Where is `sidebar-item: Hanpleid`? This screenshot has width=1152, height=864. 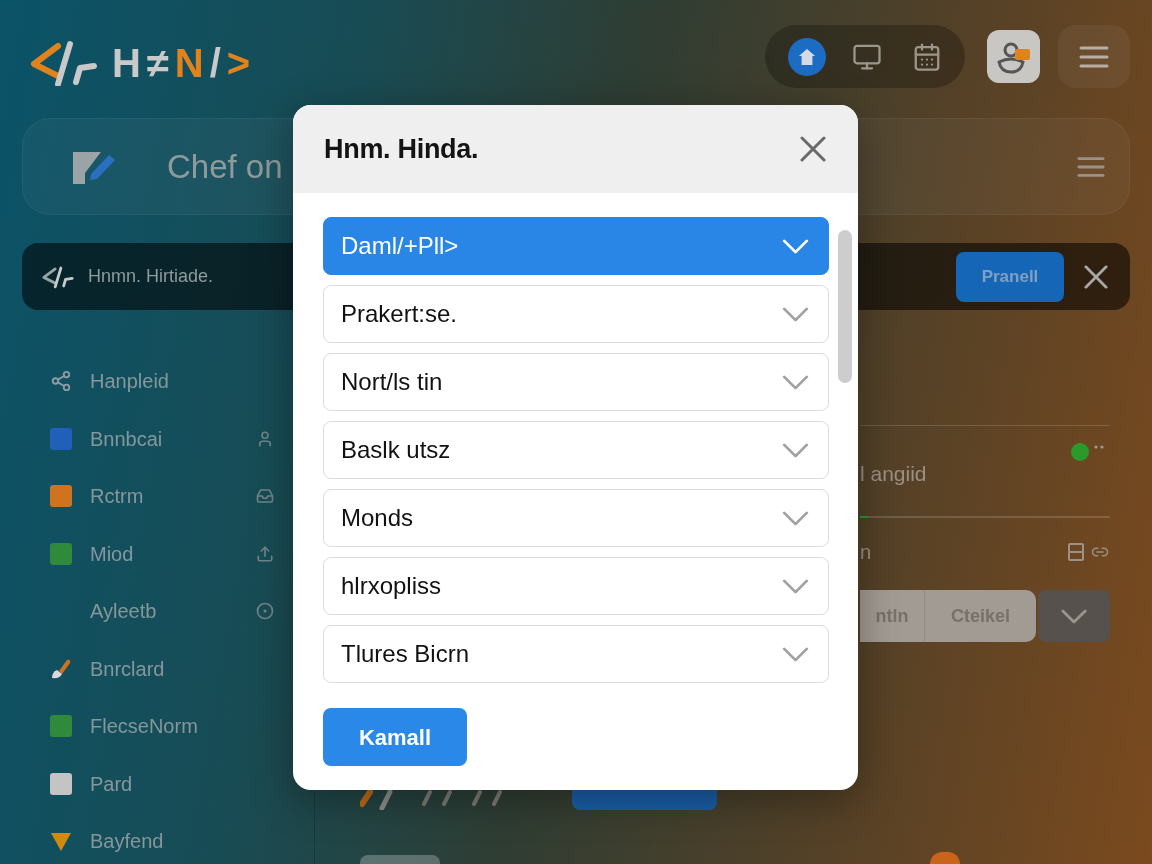 sidebar-item: Hanpleid is located at coordinates (129, 381).